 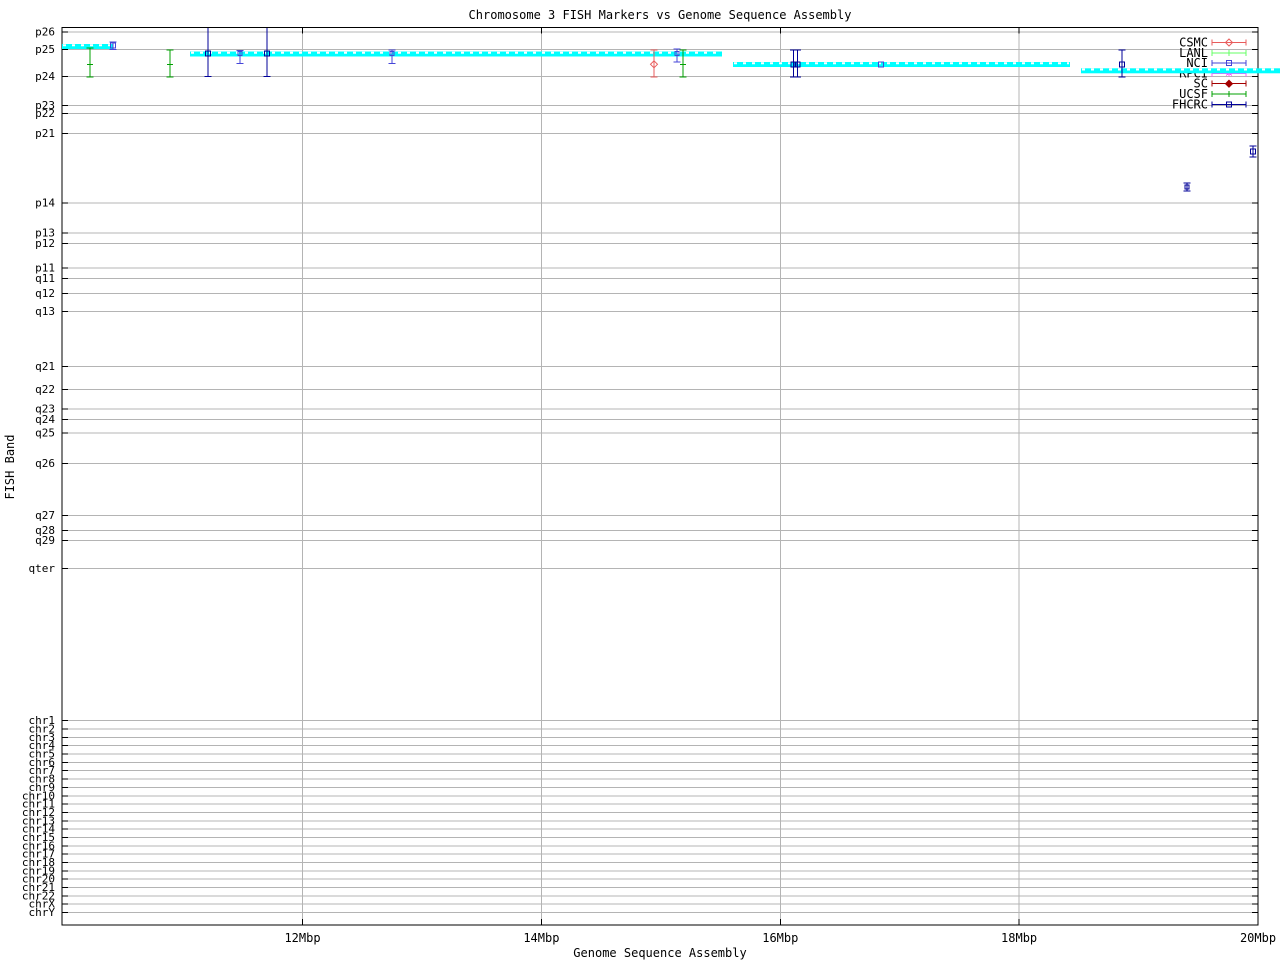 What do you see at coordinates (1019, 938) in the screenshot?
I see `x-tick-label: 18Mbp` at bounding box center [1019, 938].